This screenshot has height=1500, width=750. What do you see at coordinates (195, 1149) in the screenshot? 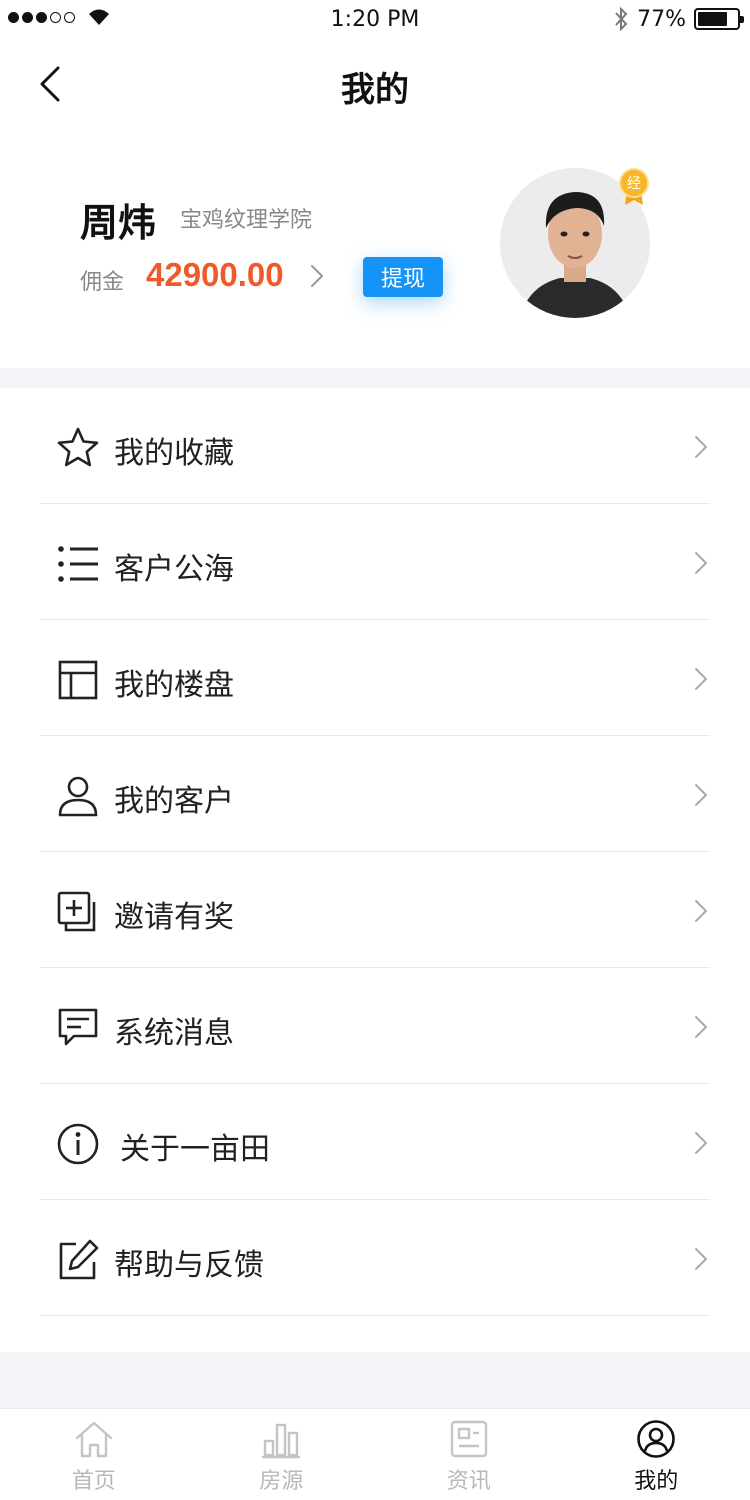
I see `menu-label: 关于一亩田` at bounding box center [195, 1149].